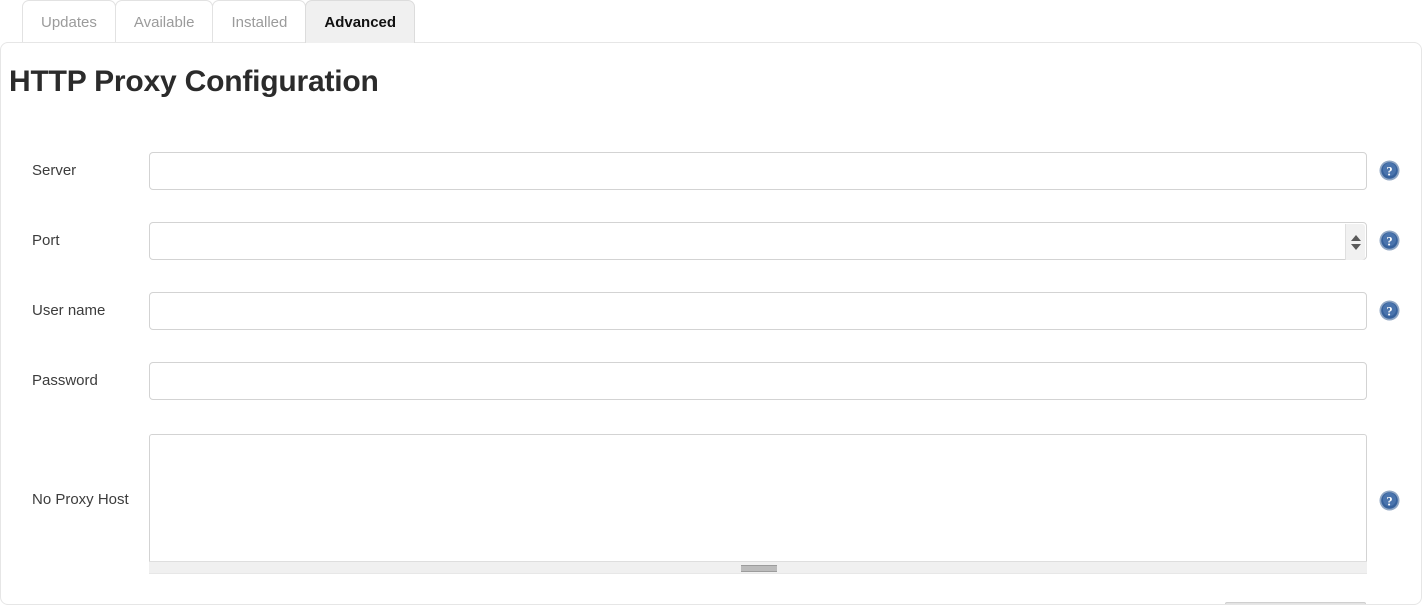 The width and height of the screenshot is (1422, 605). What do you see at coordinates (54, 170) in the screenshot?
I see `label-server: Server` at bounding box center [54, 170].